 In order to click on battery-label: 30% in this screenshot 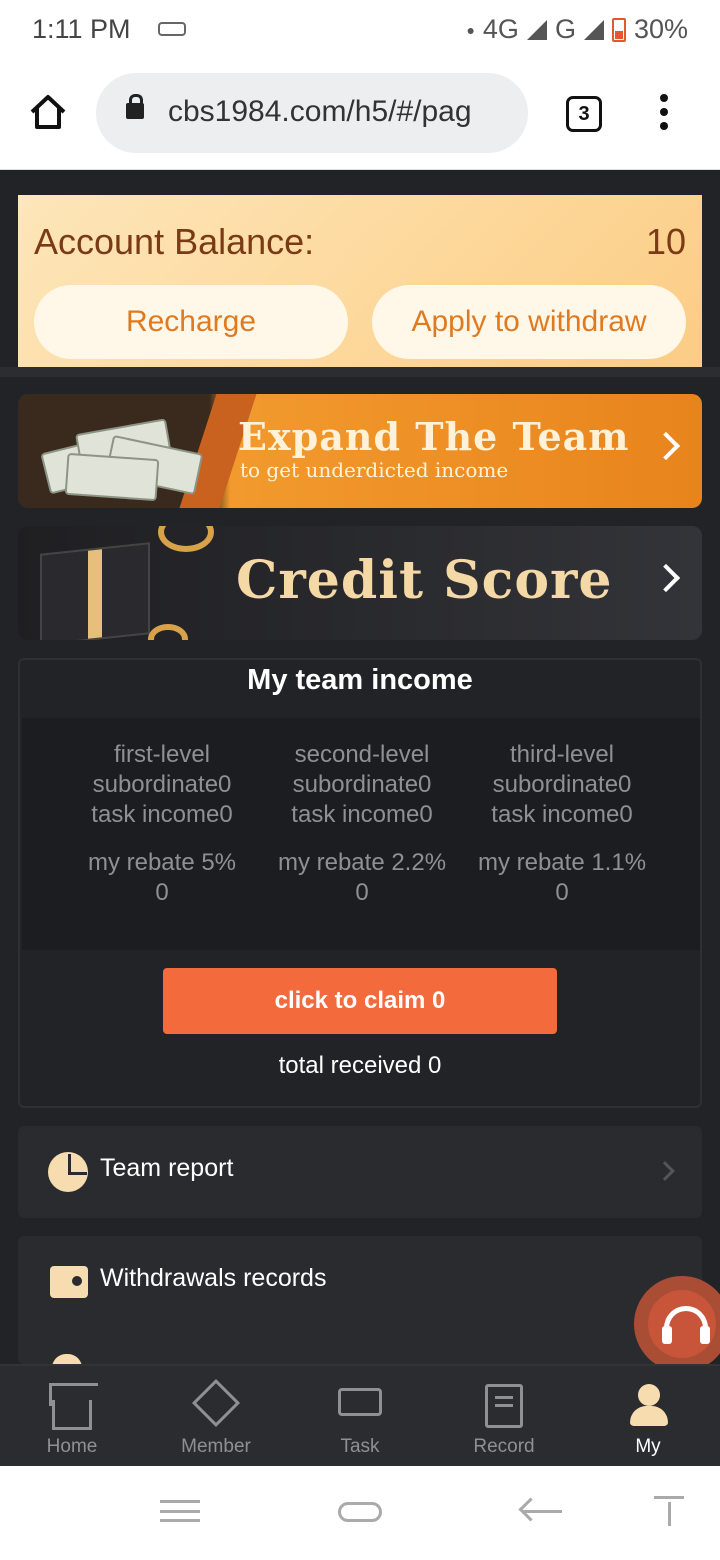, I will do `click(660, 29)`.